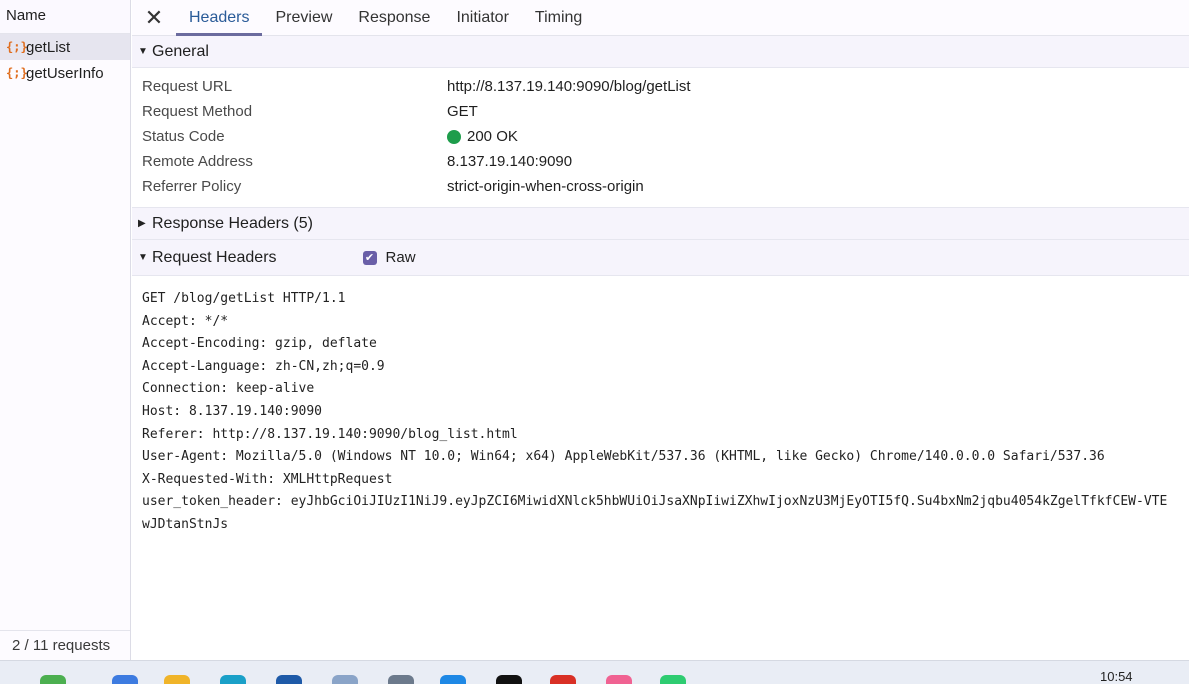  I want to click on general-value-wrap: 200 OK, so click(482, 136).